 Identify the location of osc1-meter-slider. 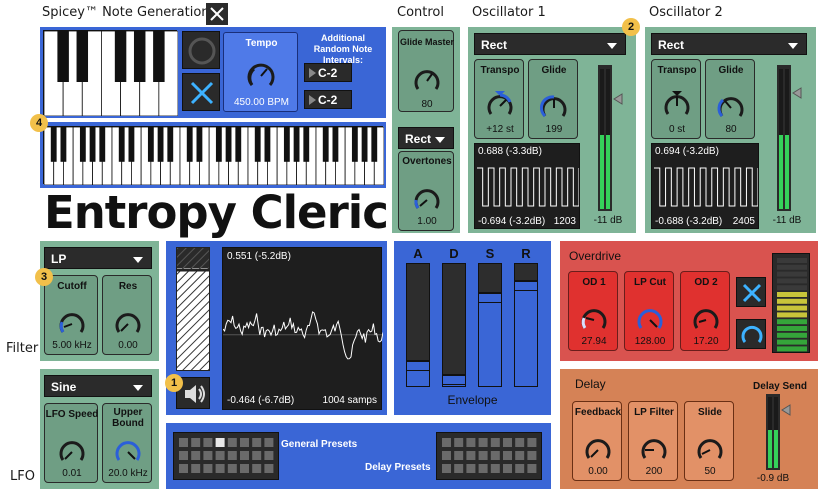
(618, 99).